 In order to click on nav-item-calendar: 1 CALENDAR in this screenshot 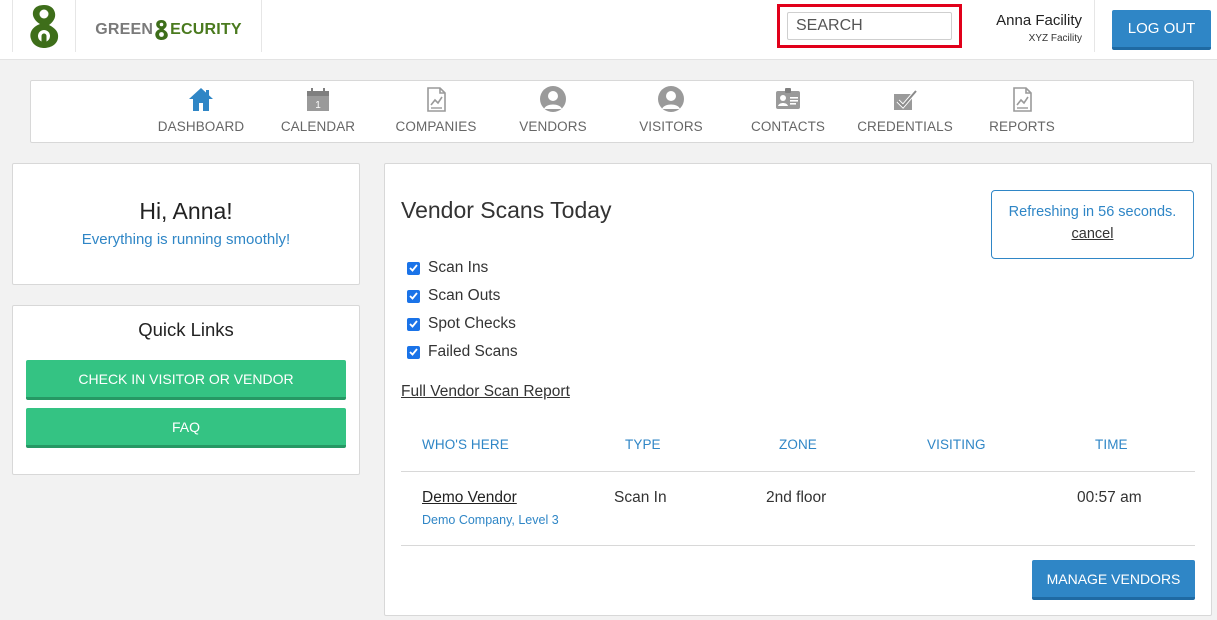, I will do `click(318, 109)`.